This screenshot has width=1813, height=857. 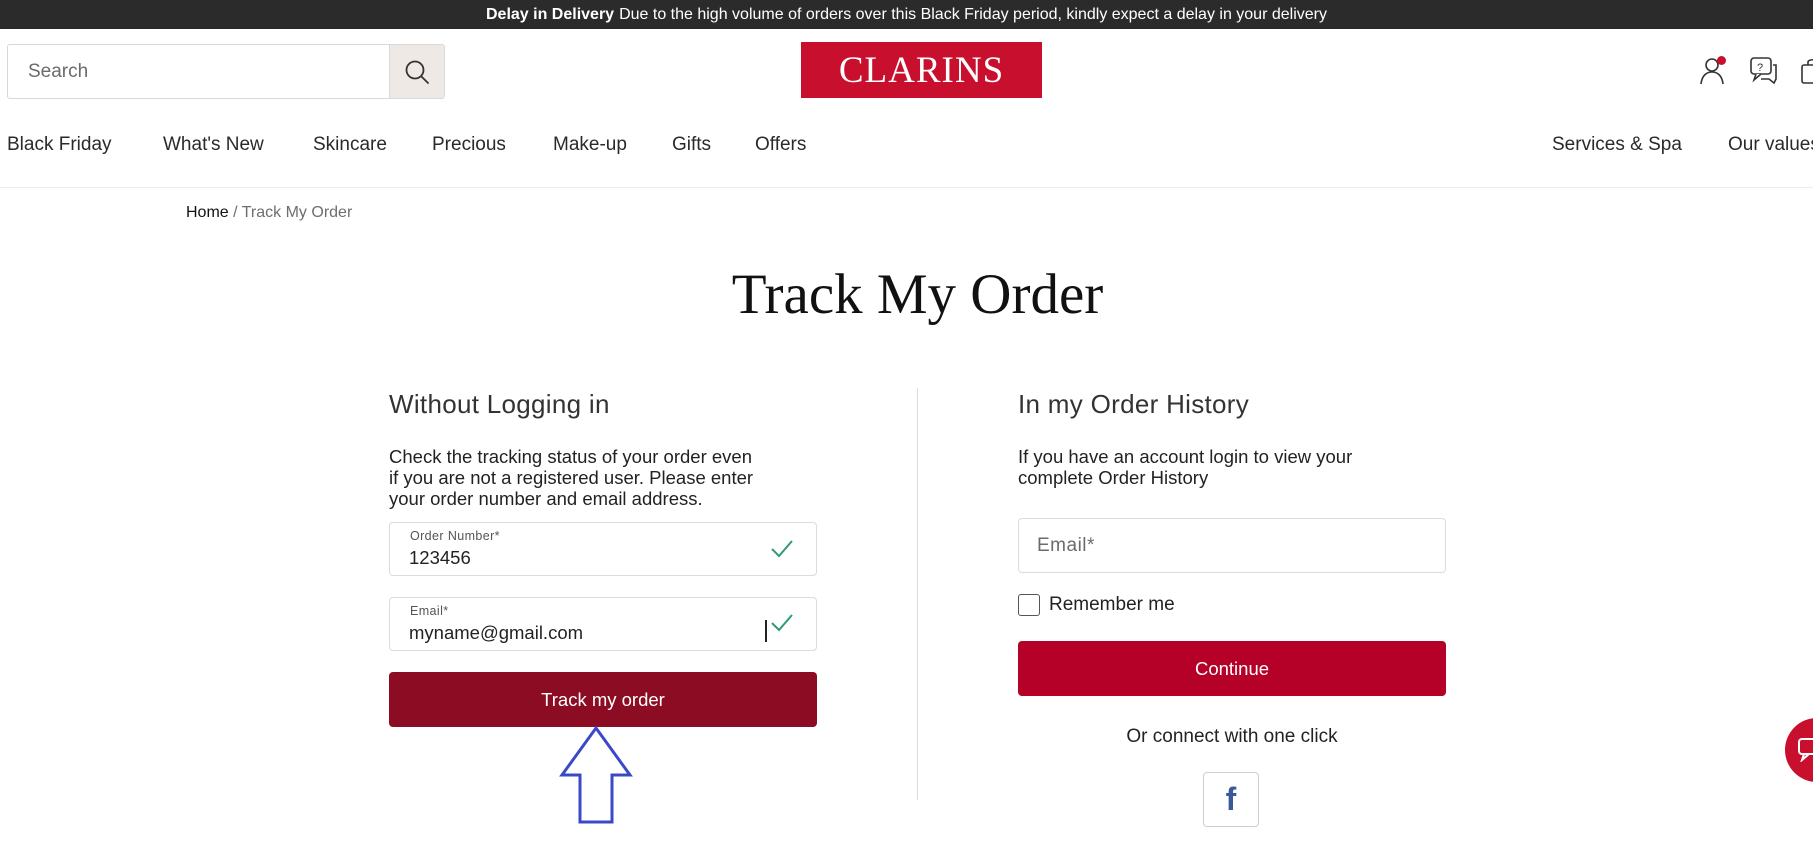 I want to click on facebook-icon: f, so click(x=1231, y=799).